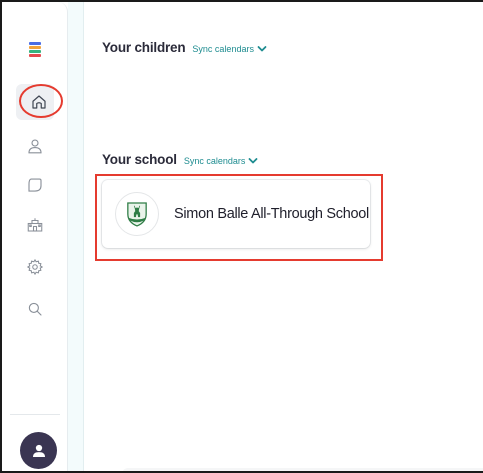 The width and height of the screenshot is (483, 473). I want to click on search-icon, so click(35, 309).